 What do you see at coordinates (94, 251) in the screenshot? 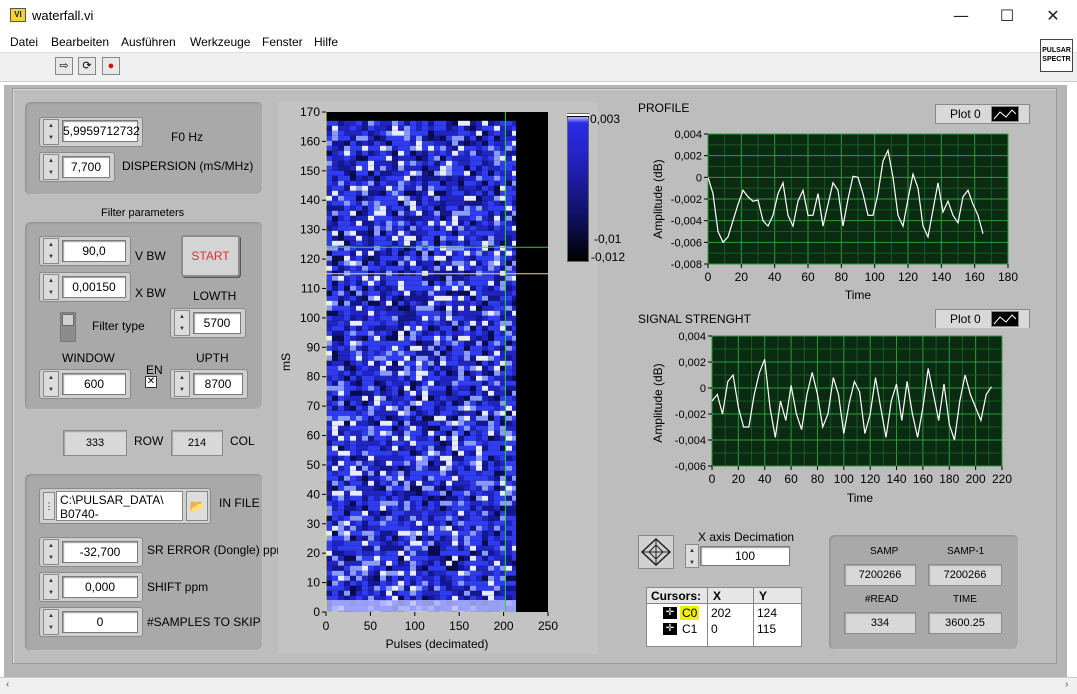
I see `vbw-input: 90,0` at bounding box center [94, 251].